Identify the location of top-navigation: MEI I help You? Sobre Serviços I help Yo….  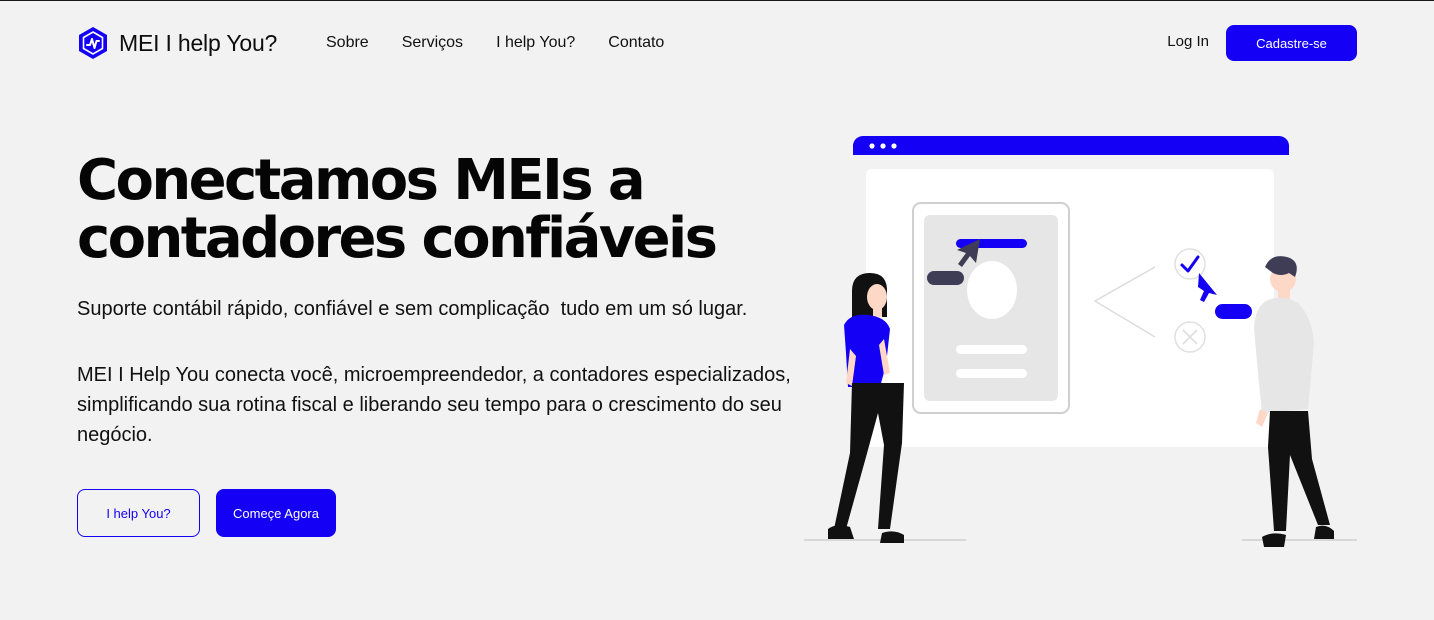
(717, 43).